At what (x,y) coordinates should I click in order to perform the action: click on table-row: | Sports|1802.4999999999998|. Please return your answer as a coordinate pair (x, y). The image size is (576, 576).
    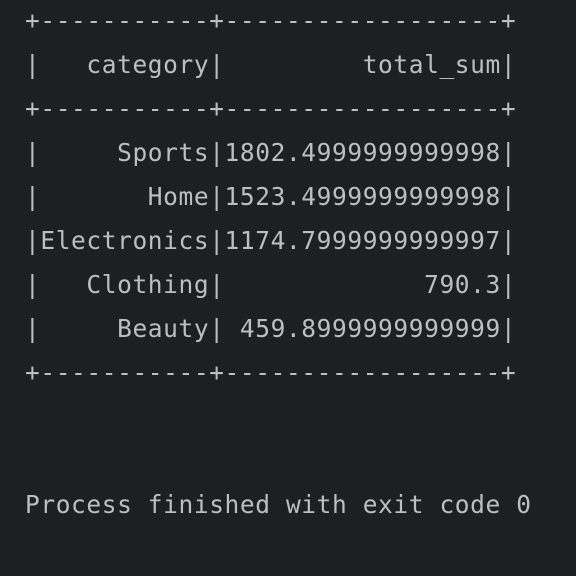
    Looking at the image, I should click on (271, 152).